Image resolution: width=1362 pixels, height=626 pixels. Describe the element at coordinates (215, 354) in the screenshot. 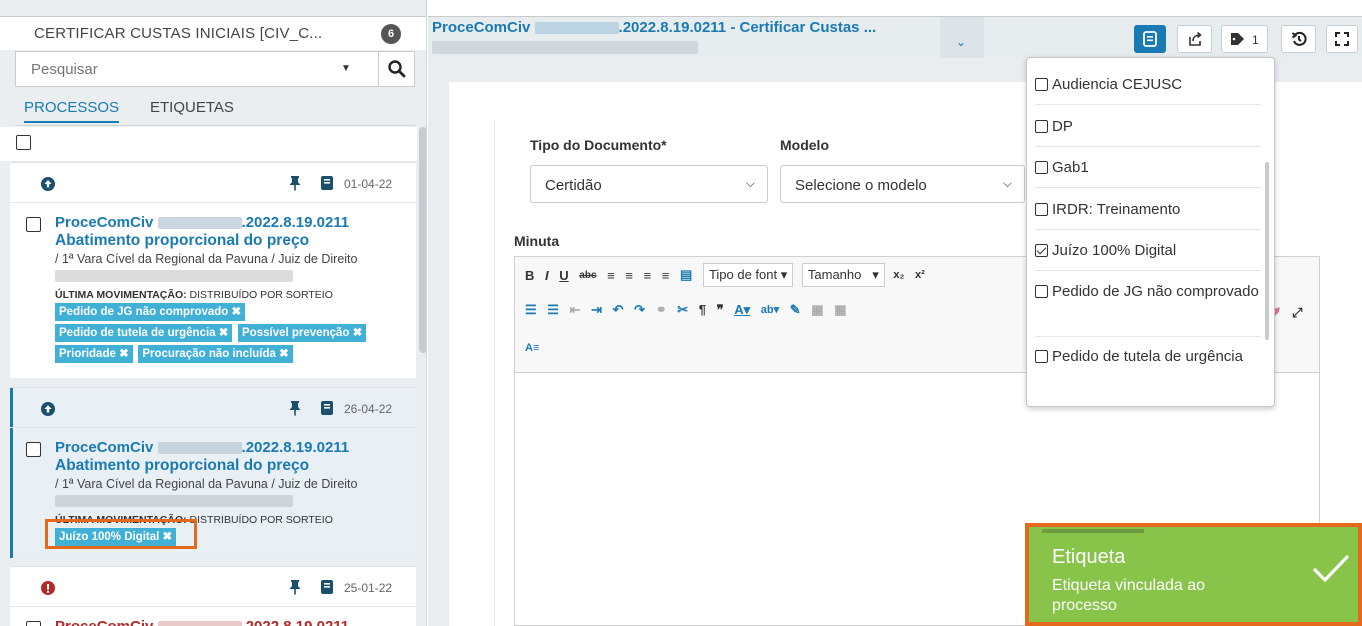

I see `tag-chip: Procuração não incluída ✖` at that location.